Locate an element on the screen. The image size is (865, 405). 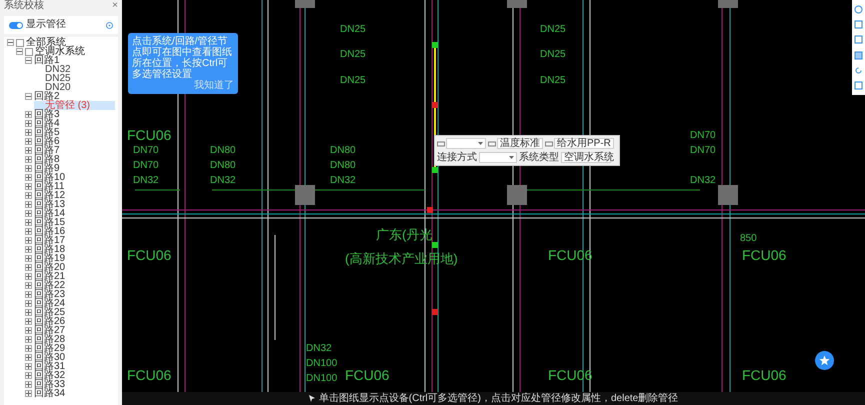
tree-item: DN20 is located at coordinates (74, 87).